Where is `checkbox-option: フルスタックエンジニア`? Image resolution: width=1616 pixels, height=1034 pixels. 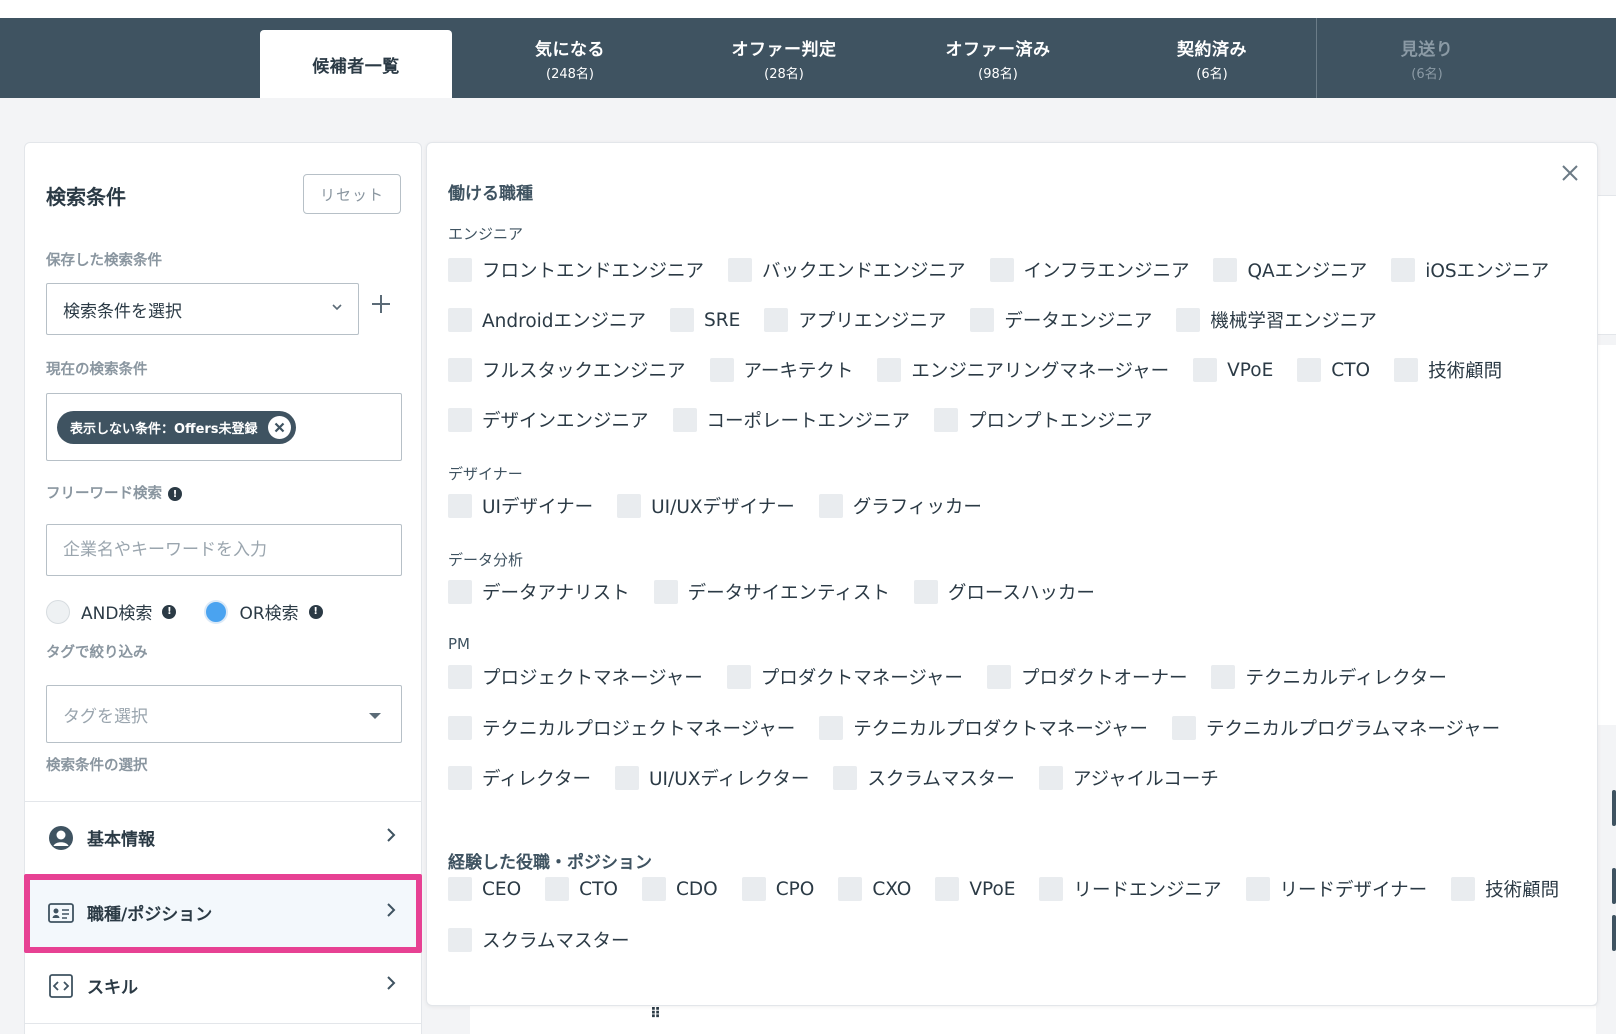
checkbox-option: フルスタックエンジニア is located at coordinates (567, 370).